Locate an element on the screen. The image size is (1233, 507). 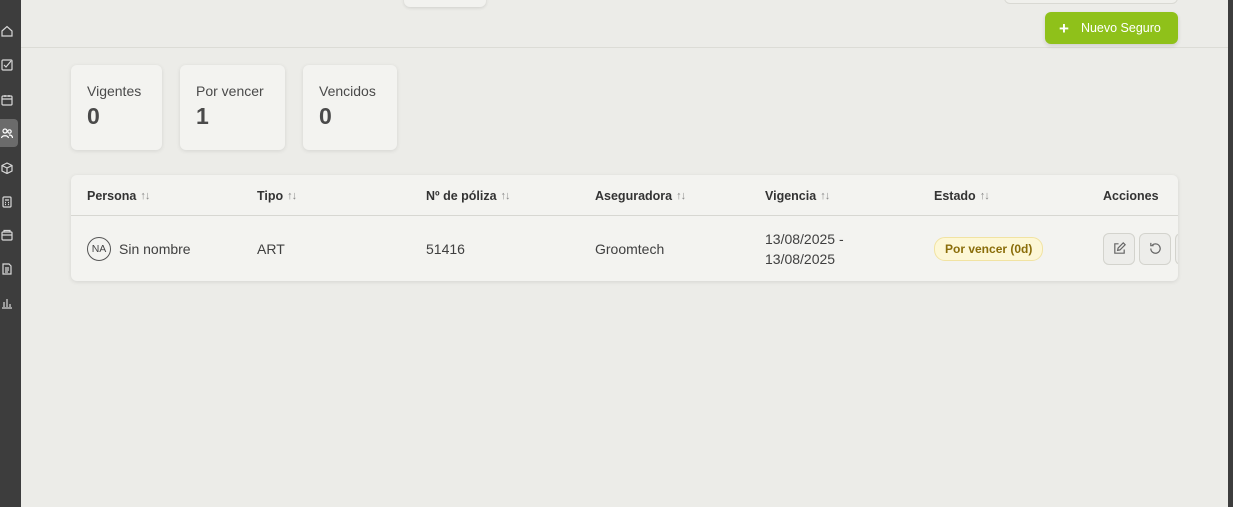
cell-estado: Por vencer (0d) is located at coordinates (989, 248).